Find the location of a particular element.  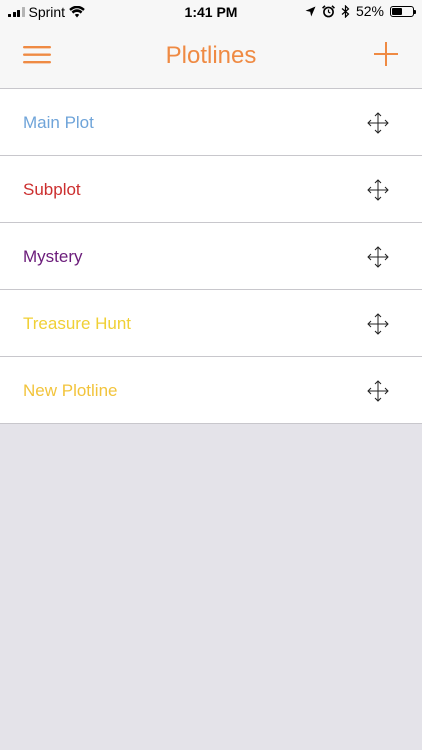

status-bar: Sprint 1:41 PM 52% is located at coordinates (211, 12).